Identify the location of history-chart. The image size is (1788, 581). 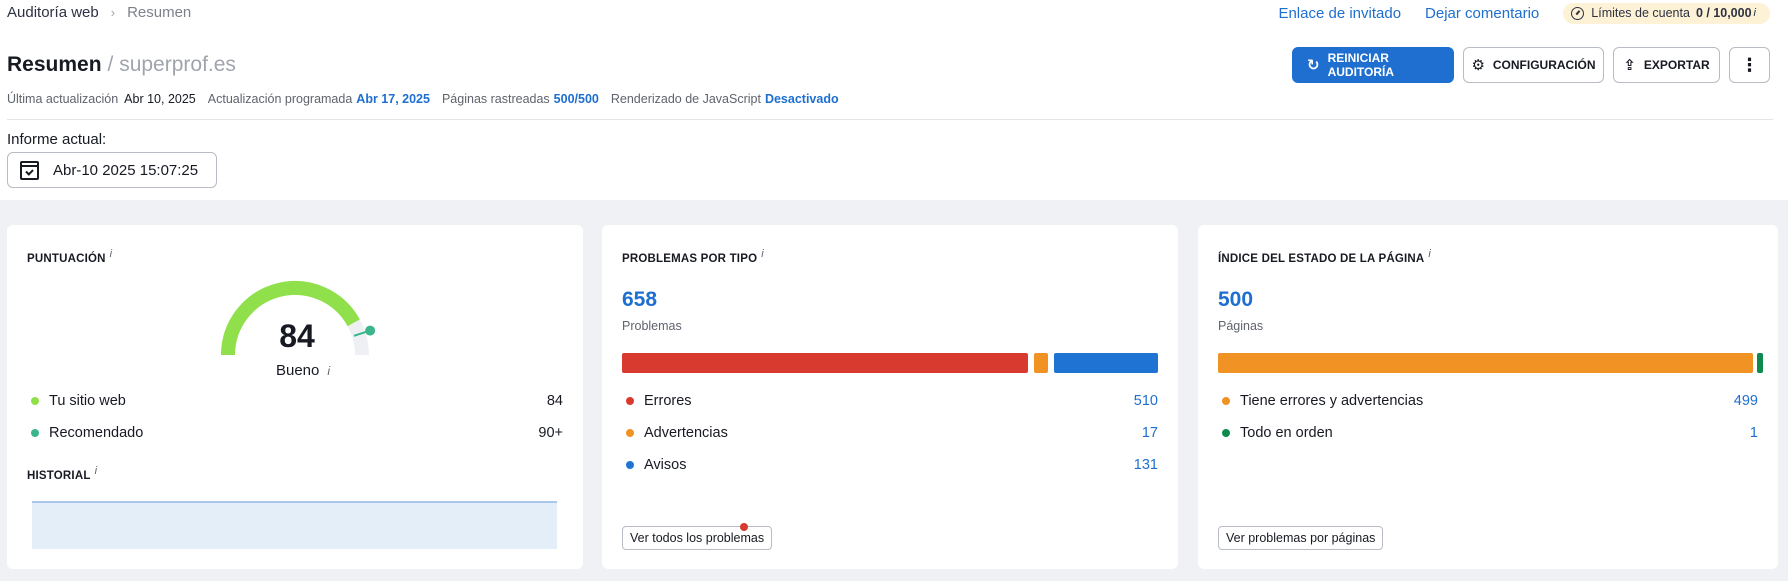
(294, 525).